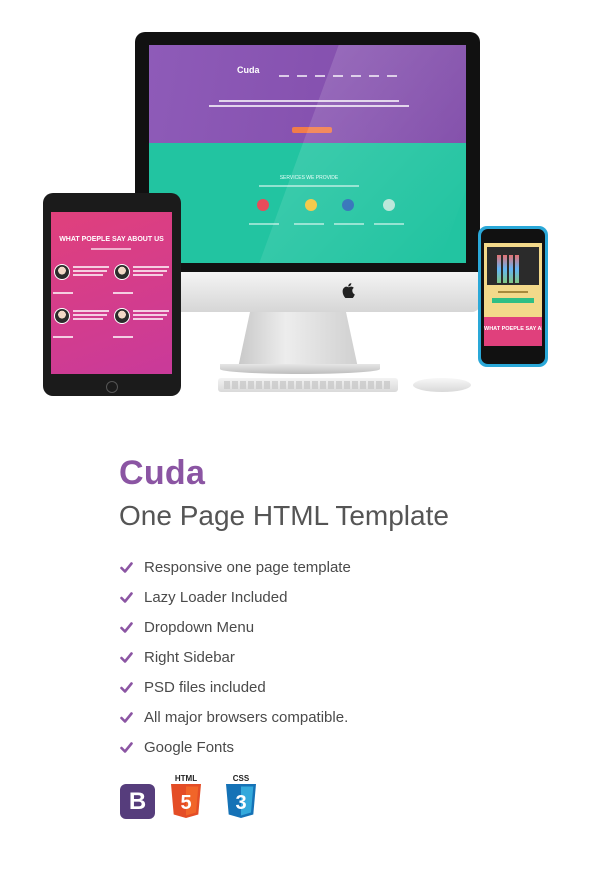 The height and width of the screenshot is (880, 615). I want to click on keyboard, so click(308, 385).